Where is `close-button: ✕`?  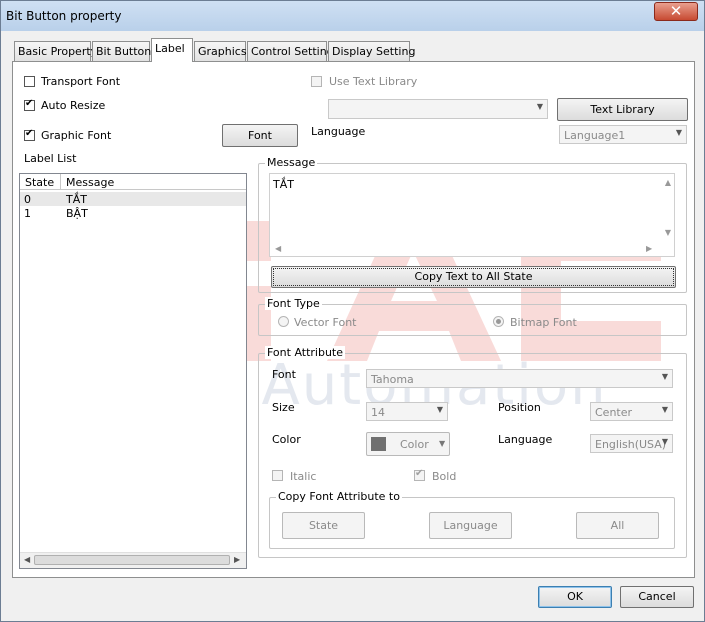 close-button: ✕ is located at coordinates (676, 11).